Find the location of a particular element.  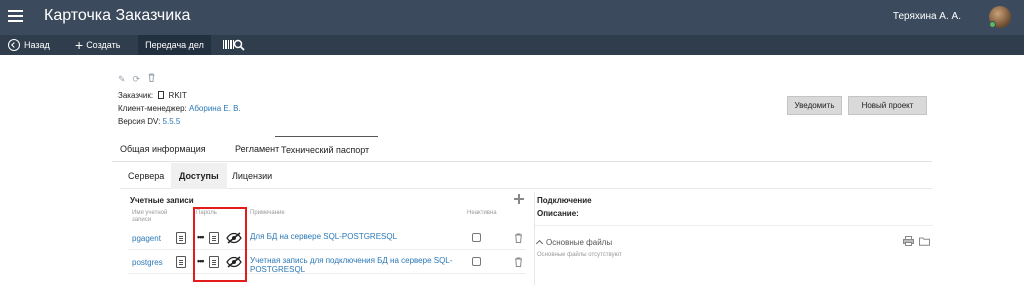

notify-button: Уведомить is located at coordinates (814, 105).